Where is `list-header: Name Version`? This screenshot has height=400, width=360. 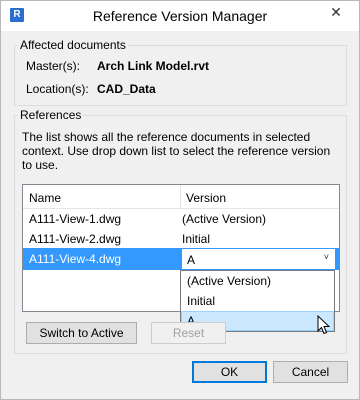 list-header: Name Version is located at coordinates (181, 197).